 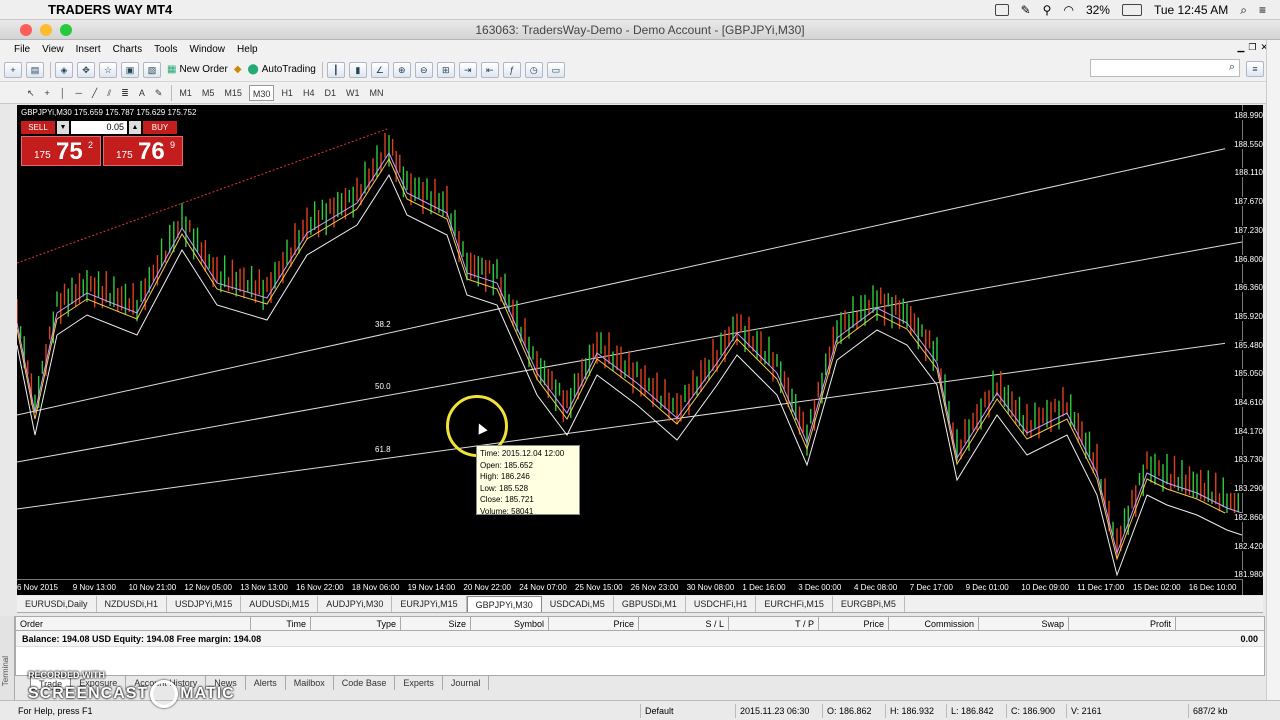 I want to click on profiles-icon: ▤, so click(x=35, y=69).